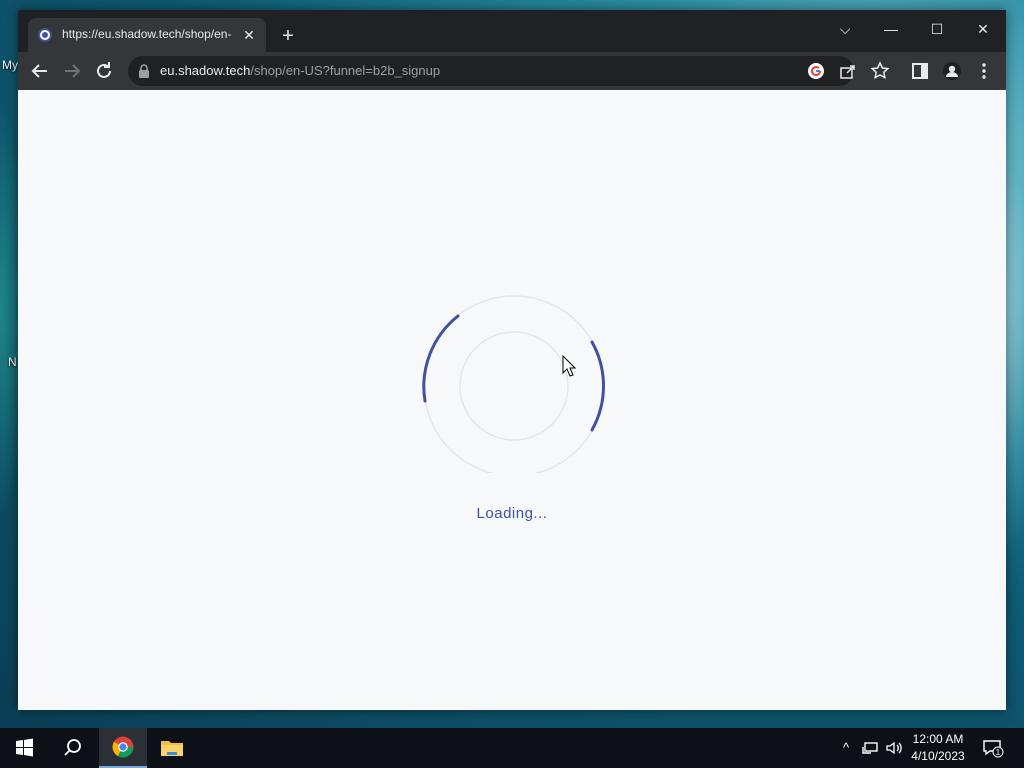 The height and width of the screenshot is (768, 1024). Describe the element at coordinates (993, 748) in the screenshot. I see `notification-icon: 1` at that location.